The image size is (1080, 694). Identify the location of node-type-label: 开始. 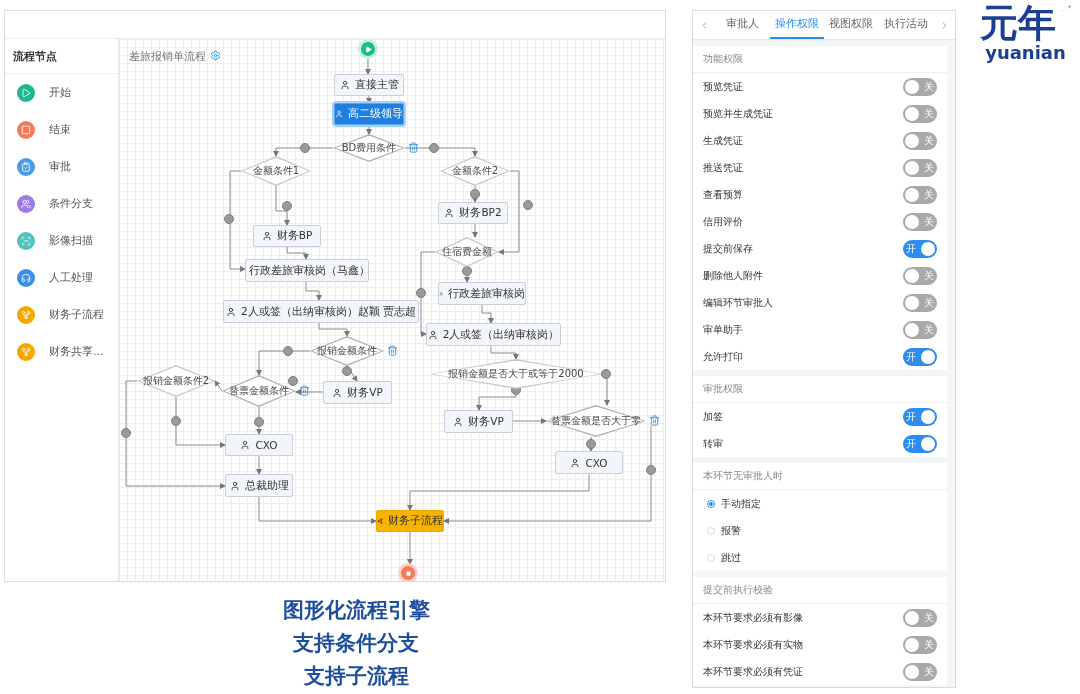
(60, 92).